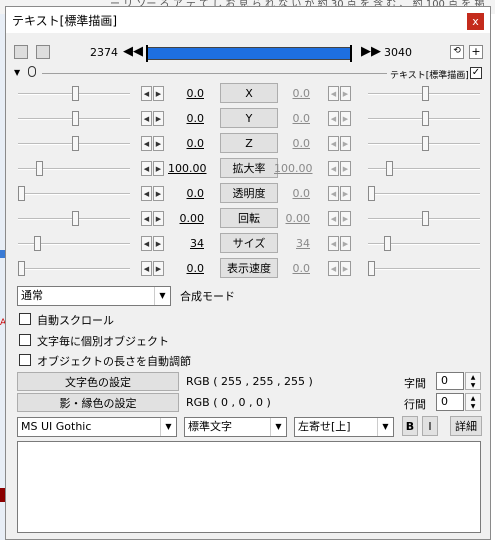  What do you see at coordinates (43, 52) in the screenshot?
I see `camera-icon` at bounding box center [43, 52].